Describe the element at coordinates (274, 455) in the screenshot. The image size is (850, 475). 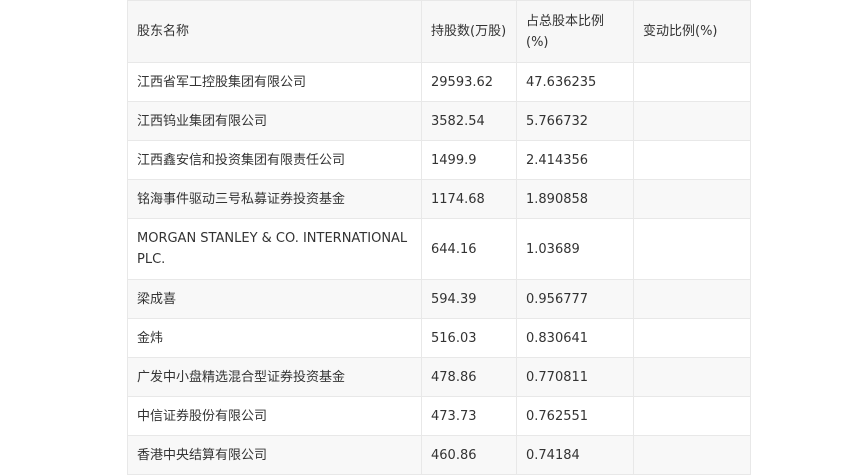
I see `cell-shareholder-name: 香港中央结算有限公司` at that location.